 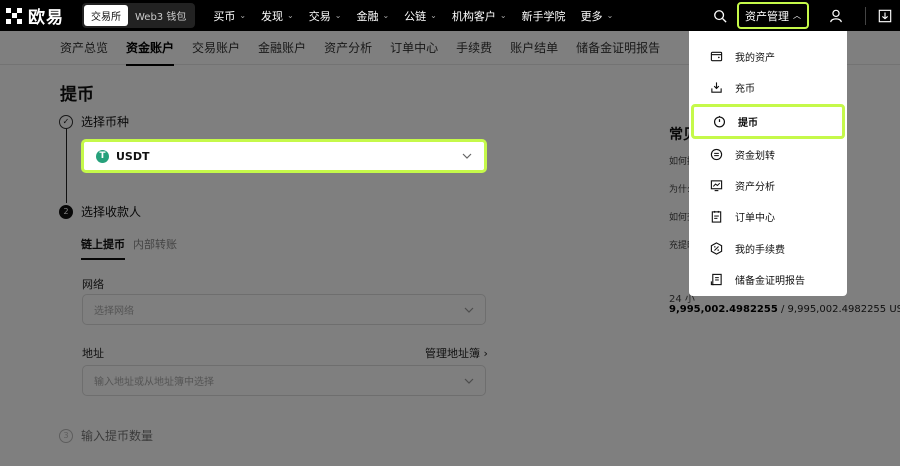 What do you see at coordinates (716, 248) in the screenshot?
I see `fee-icon` at bounding box center [716, 248].